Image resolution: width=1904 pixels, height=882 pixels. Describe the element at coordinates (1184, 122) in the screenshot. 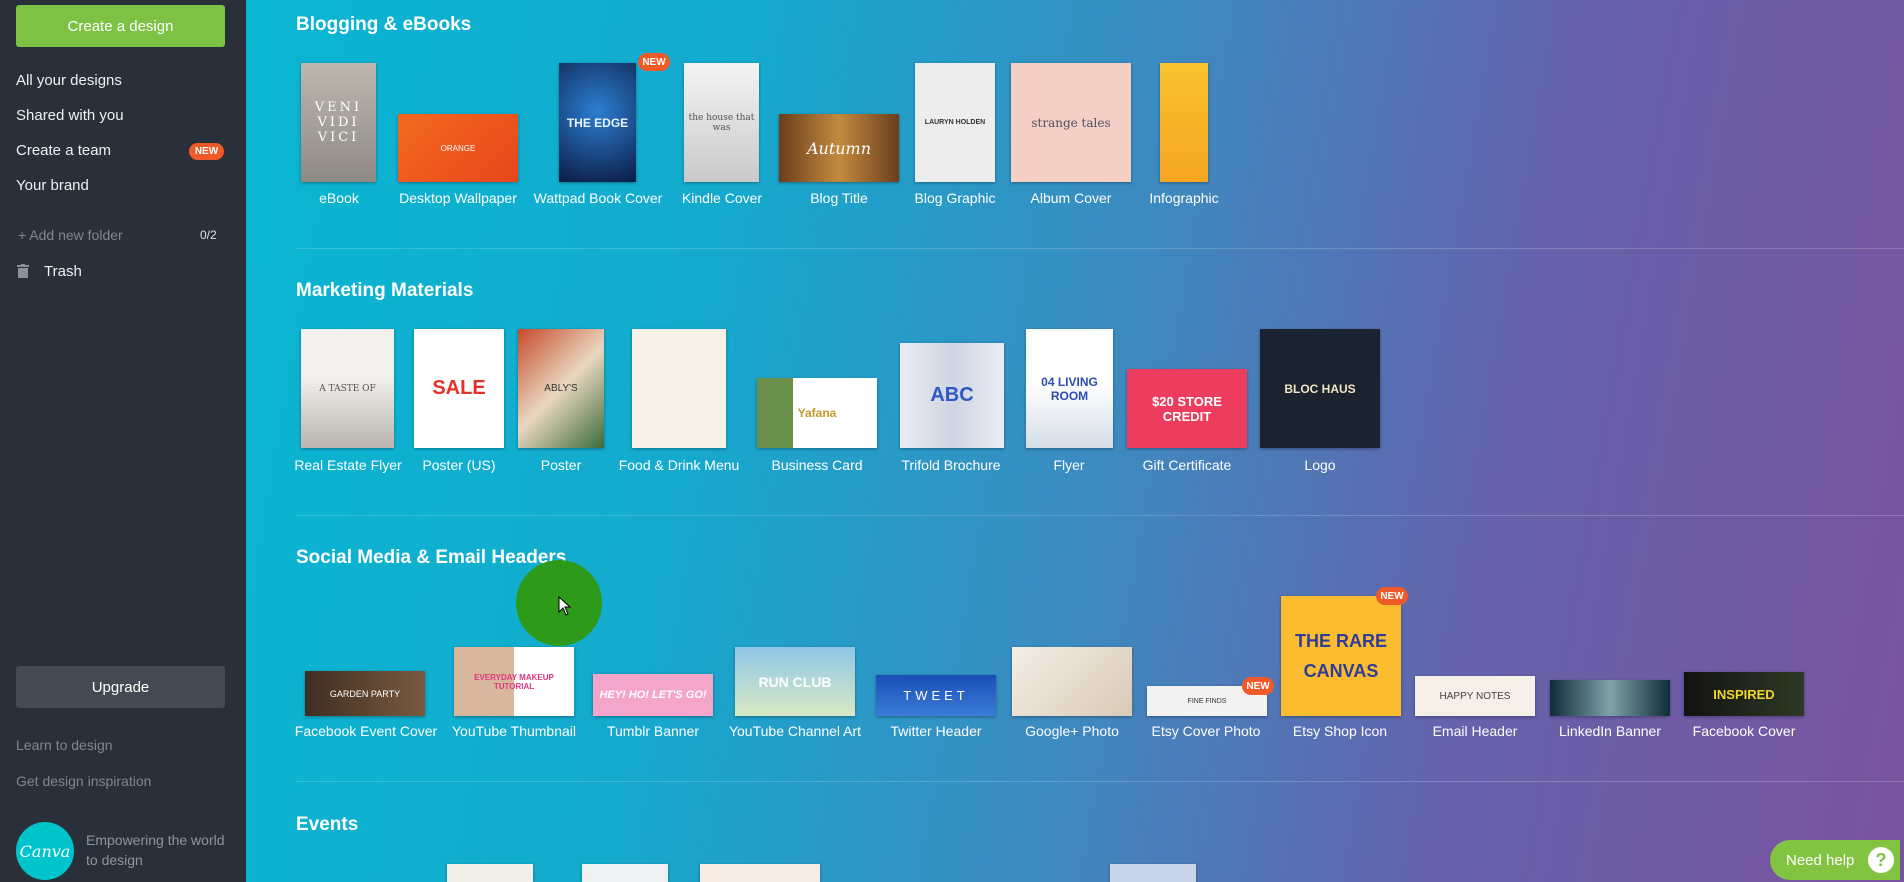

I see `thumb-infographic` at that location.